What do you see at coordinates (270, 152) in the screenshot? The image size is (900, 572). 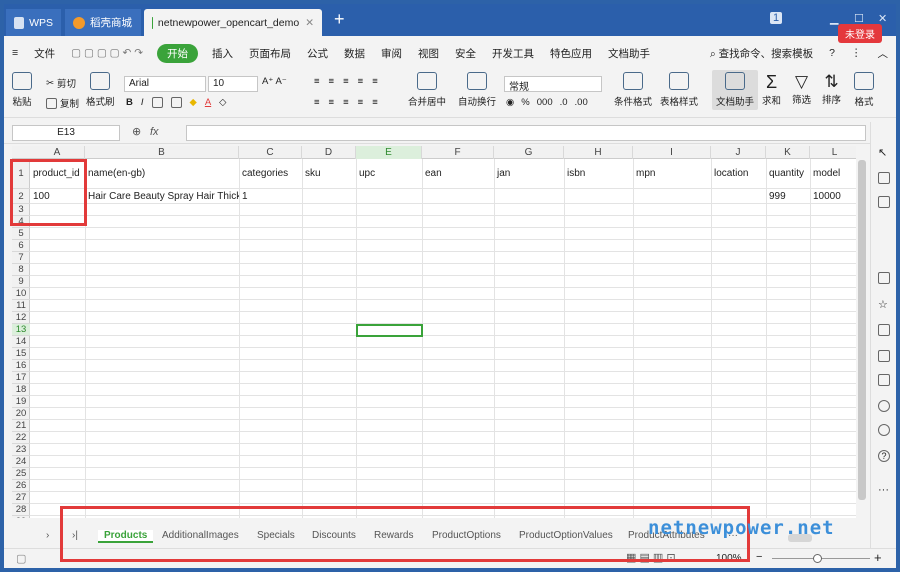 I see `column-header: C` at bounding box center [270, 152].